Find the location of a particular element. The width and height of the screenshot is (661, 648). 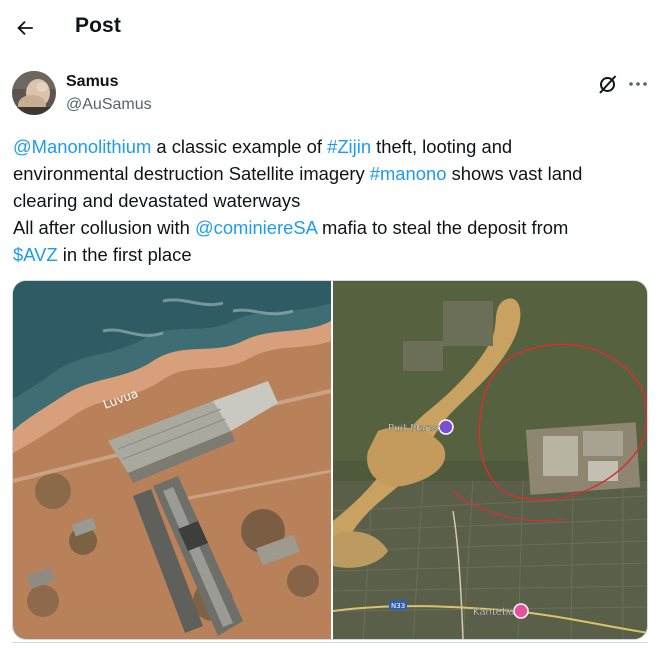

post-line: clearing and devastated waterways is located at coordinates (333, 200).